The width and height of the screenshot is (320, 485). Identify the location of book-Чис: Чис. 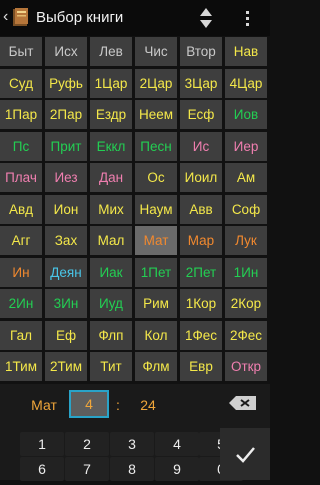
(156, 51).